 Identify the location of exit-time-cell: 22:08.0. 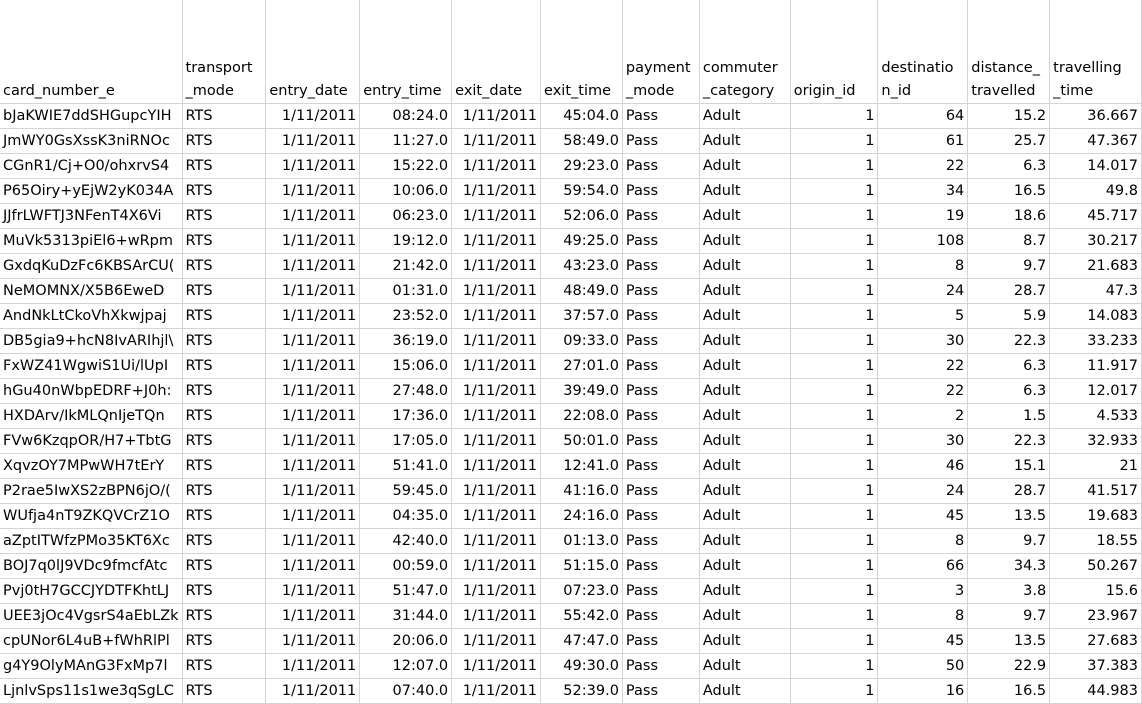
(581, 416).